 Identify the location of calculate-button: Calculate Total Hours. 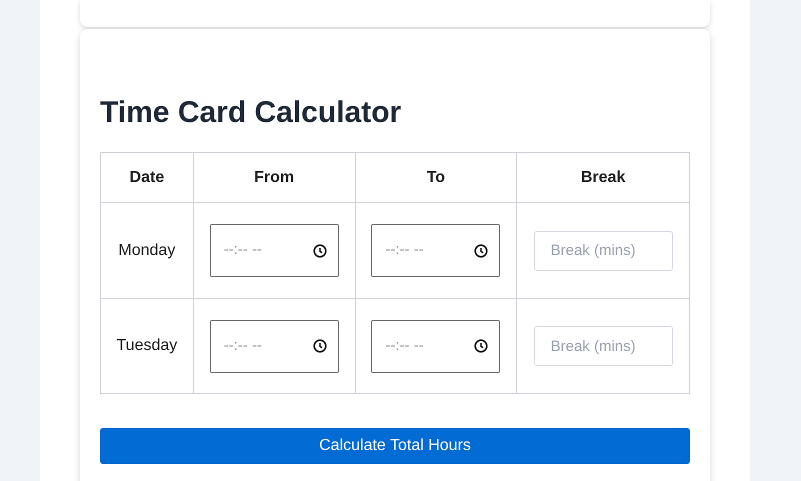
(395, 446).